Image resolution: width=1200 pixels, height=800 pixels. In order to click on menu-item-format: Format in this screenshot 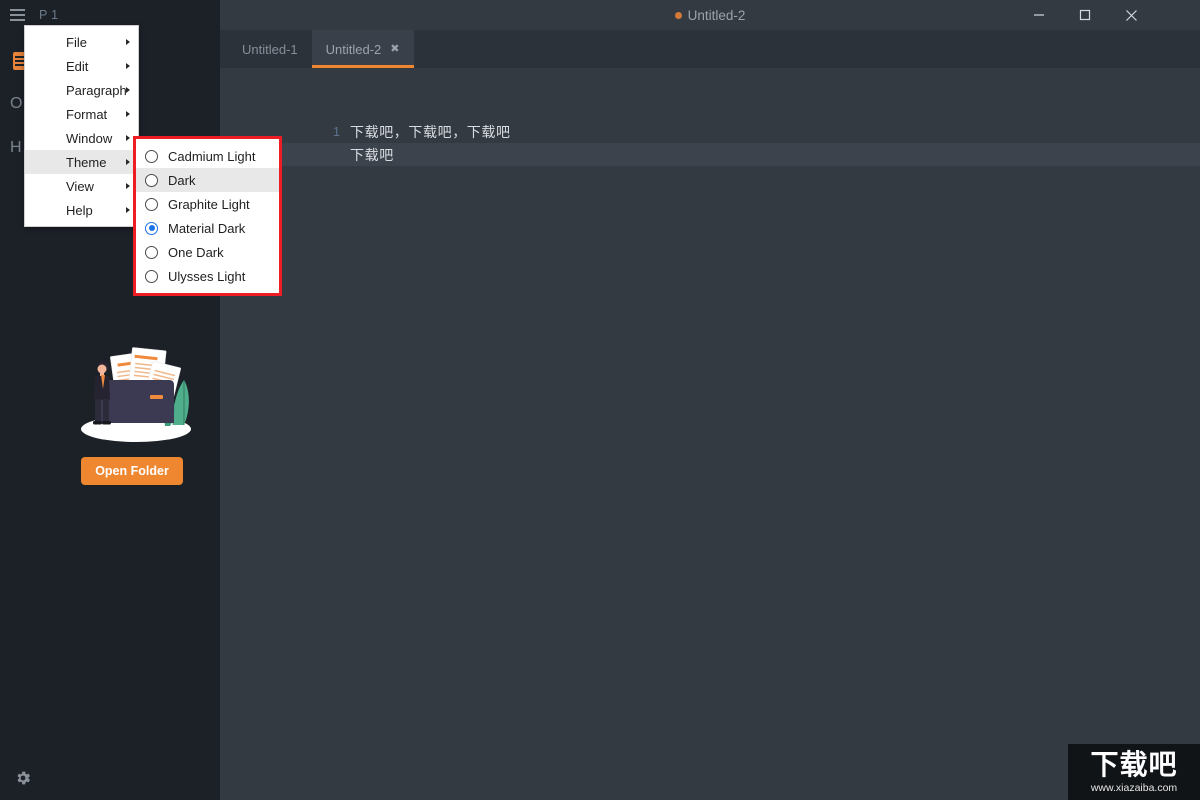, I will do `click(81, 114)`.